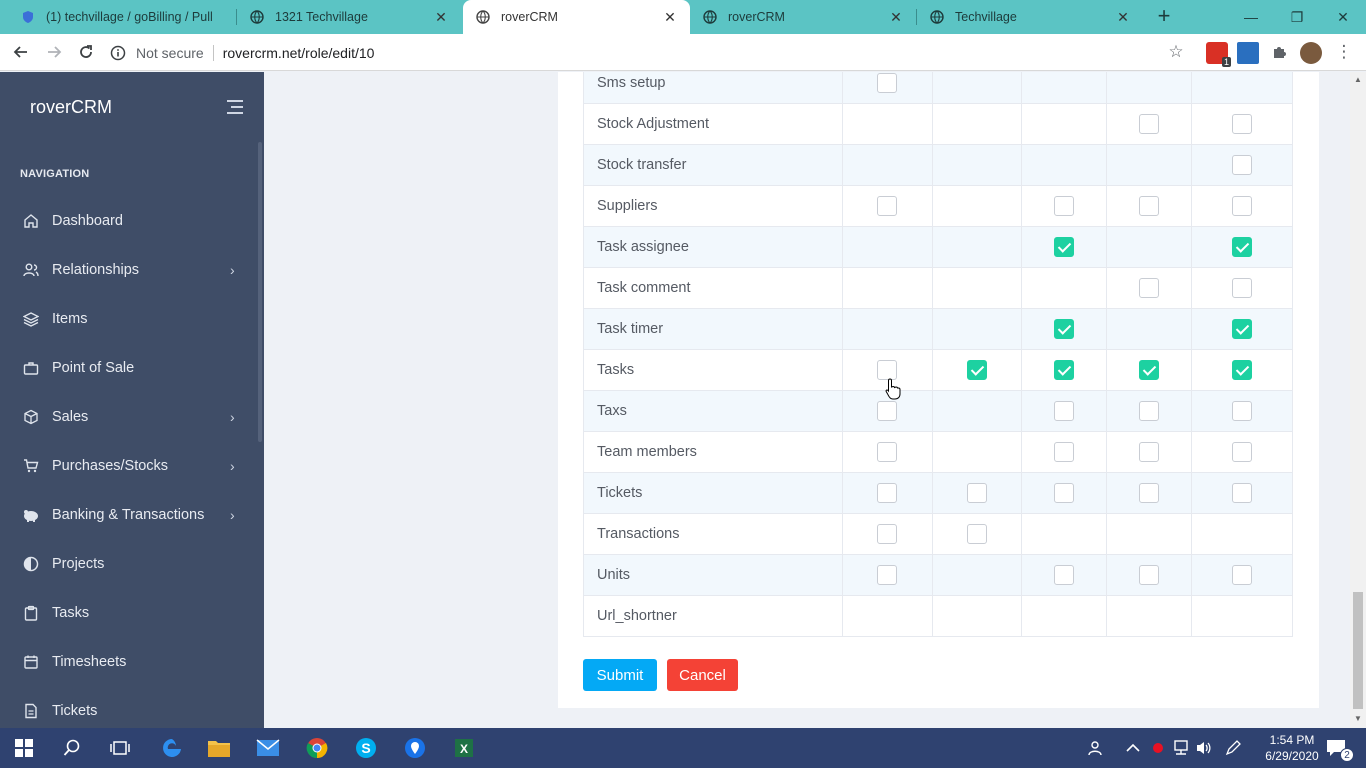 The width and height of the screenshot is (1366, 768). What do you see at coordinates (24, 748) in the screenshot?
I see `windows-start-icon` at bounding box center [24, 748].